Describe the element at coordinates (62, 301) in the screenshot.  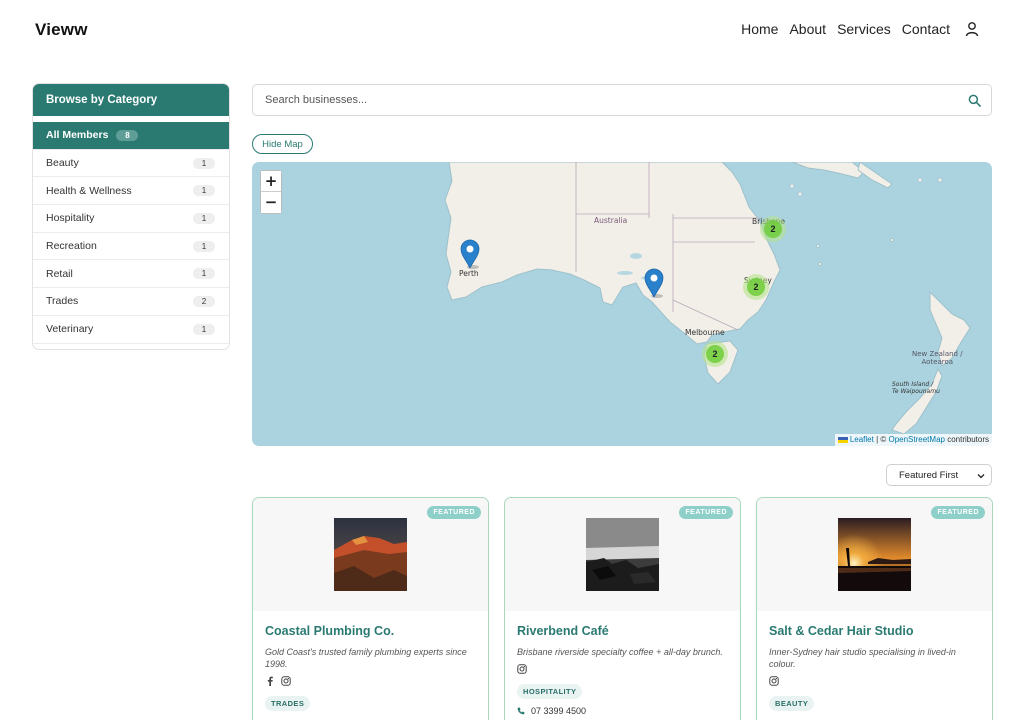
I see `category-label: Trades` at that location.